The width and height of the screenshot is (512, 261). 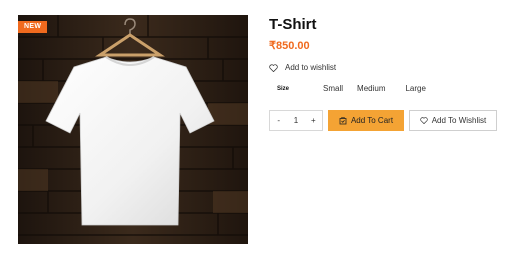 I want to click on size-selector: Size Small Medium Large, so click(x=351, y=88).